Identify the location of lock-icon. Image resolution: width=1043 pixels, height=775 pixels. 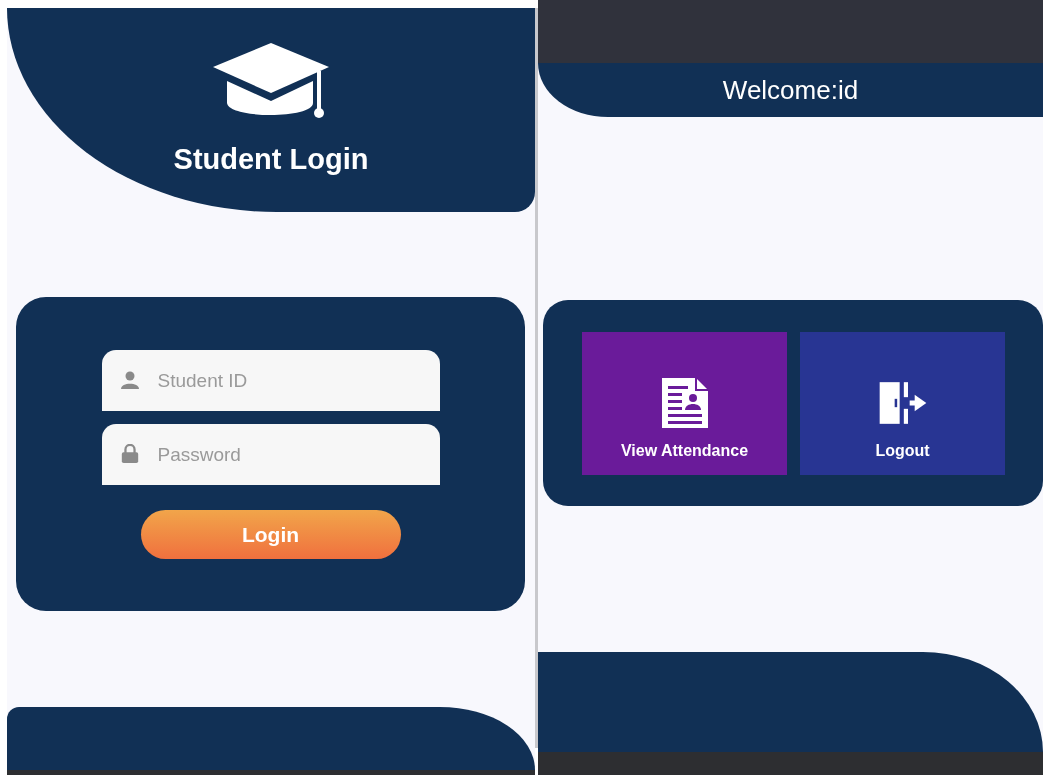
(129, 454).